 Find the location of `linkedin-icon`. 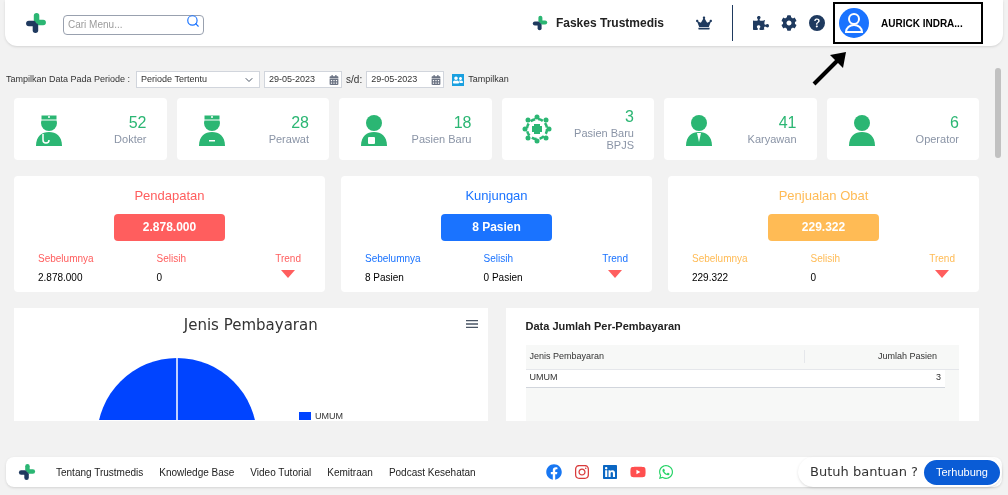

linkedin-icon is located at coordinates (609, 472).